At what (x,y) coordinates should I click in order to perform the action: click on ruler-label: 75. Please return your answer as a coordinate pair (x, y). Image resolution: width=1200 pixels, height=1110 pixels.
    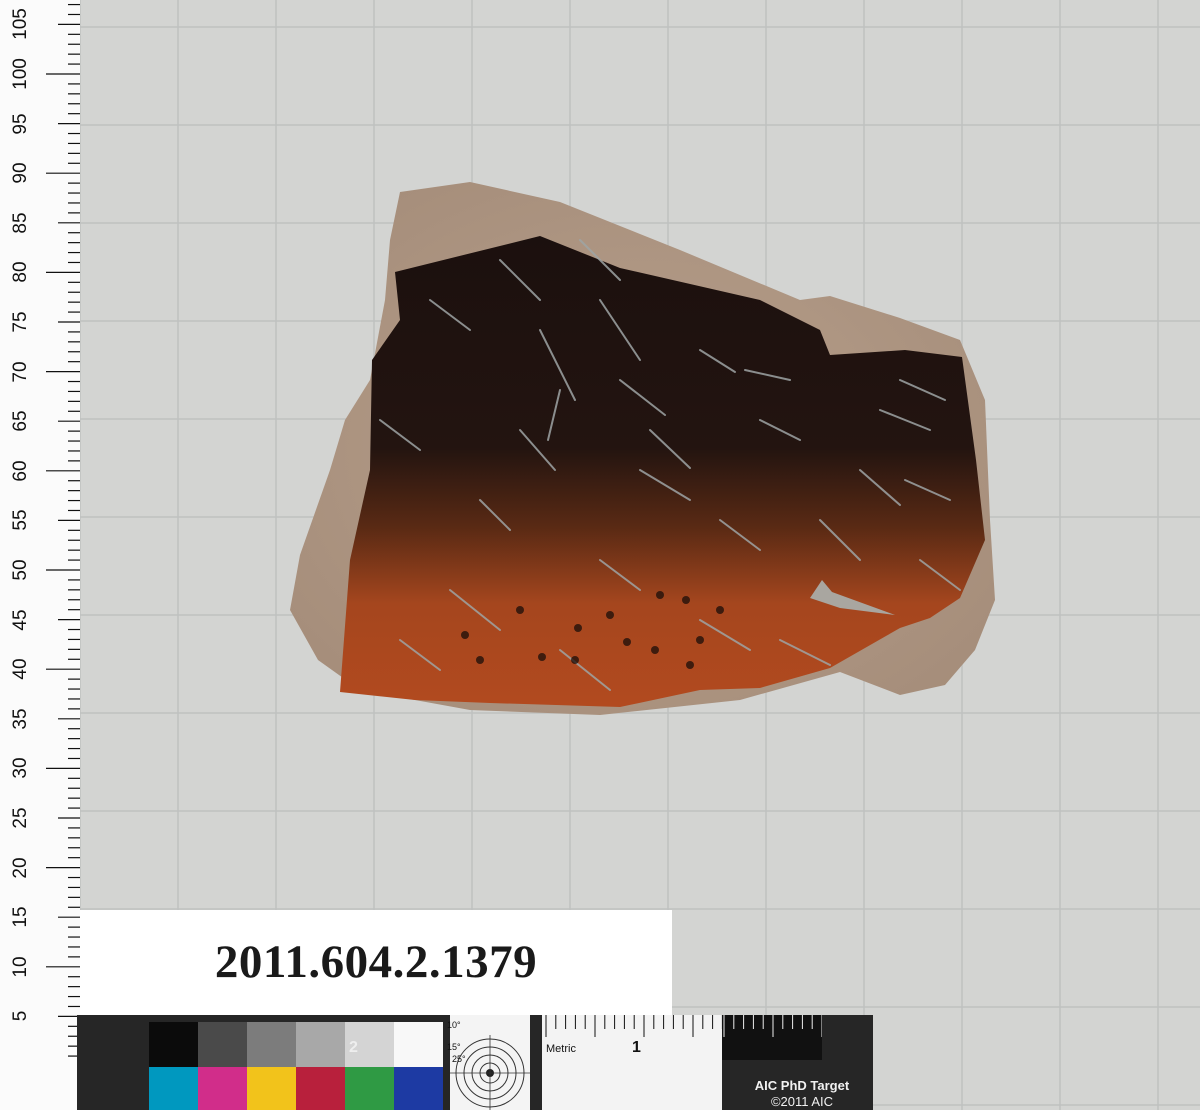
    Looking at the image, I should click on (20, 322).